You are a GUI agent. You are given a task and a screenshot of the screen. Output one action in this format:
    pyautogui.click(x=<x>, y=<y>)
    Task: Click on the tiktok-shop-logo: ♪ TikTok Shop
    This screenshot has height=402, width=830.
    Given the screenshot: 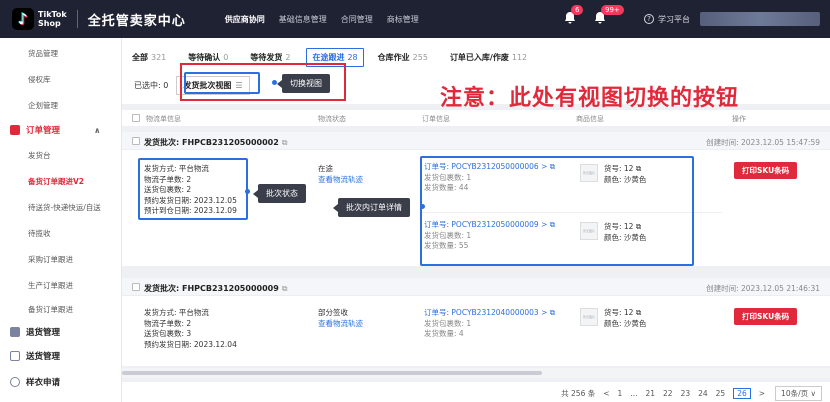 What is the action you would take?
    pyautogui.click(x=39, y=19)
    